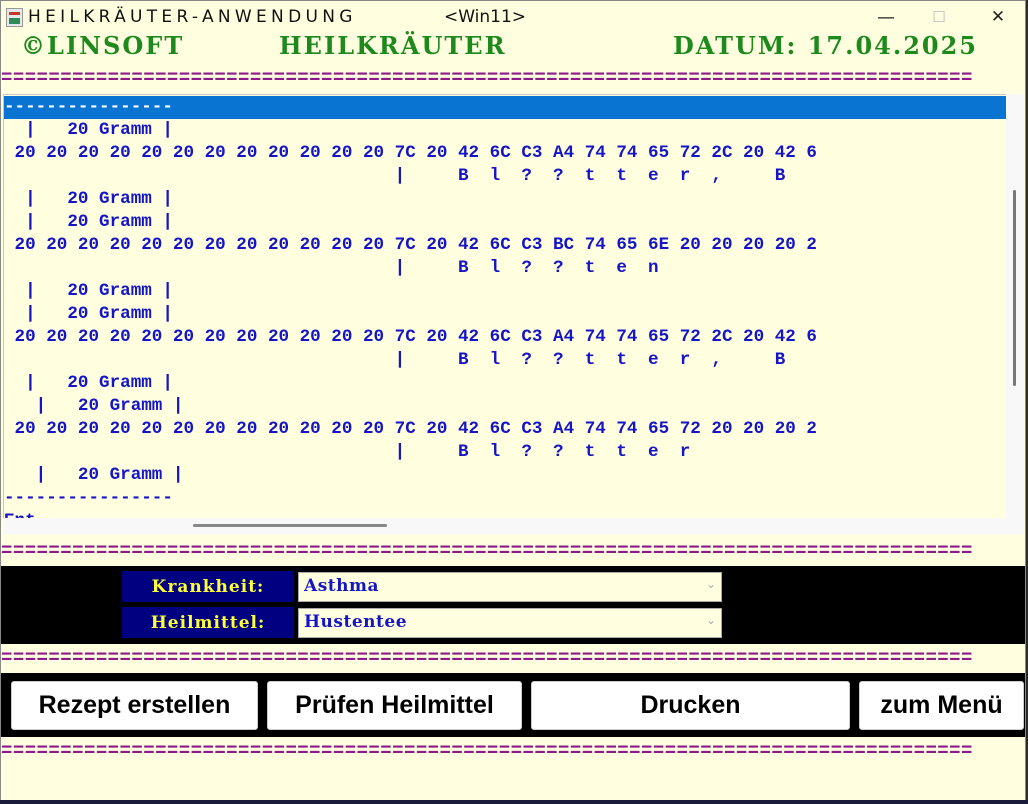  What do you see at coordinates (510, 623) in the screenshot?
I see `heilmittel-select: Hustentee ⌄` at bounding box center [510, 623].